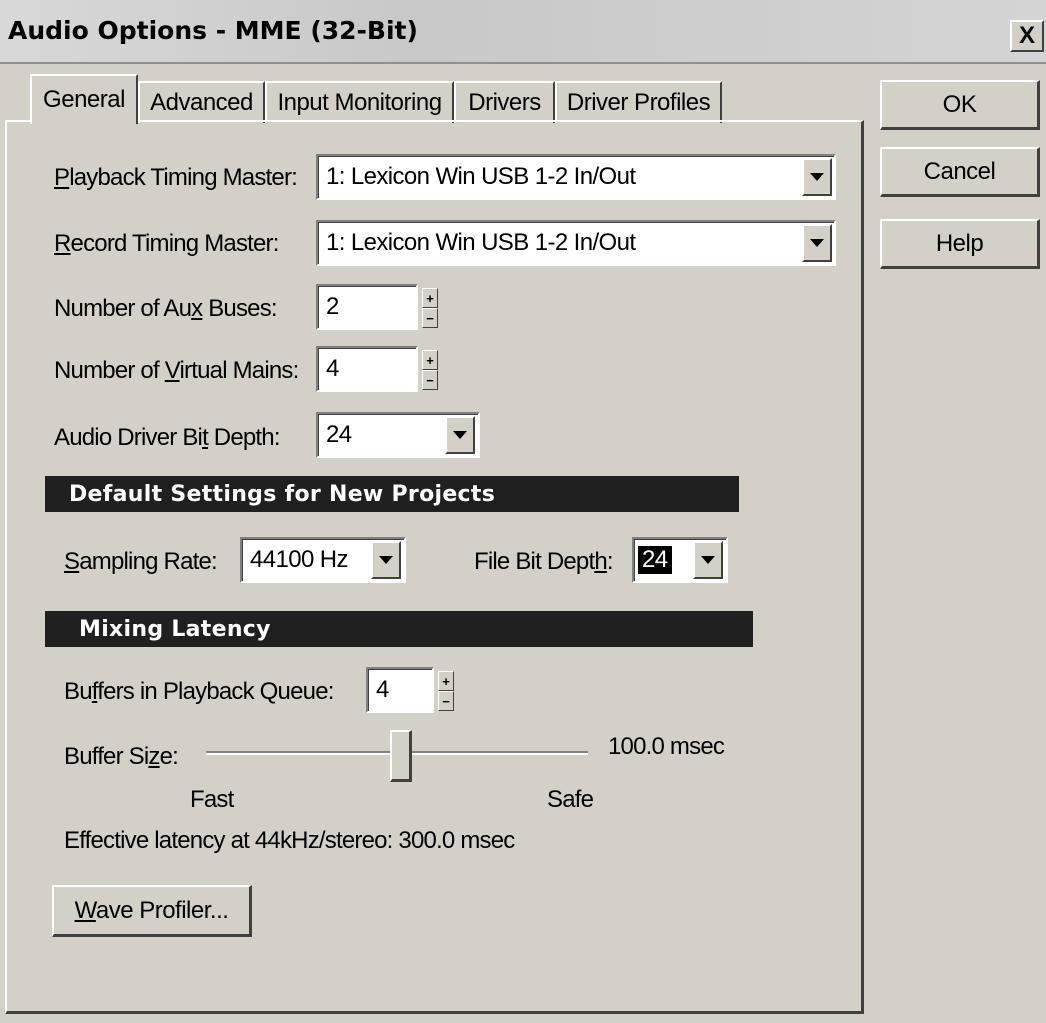  I want to click on file-bit-depth-dropdown-button, so click(708, 560).